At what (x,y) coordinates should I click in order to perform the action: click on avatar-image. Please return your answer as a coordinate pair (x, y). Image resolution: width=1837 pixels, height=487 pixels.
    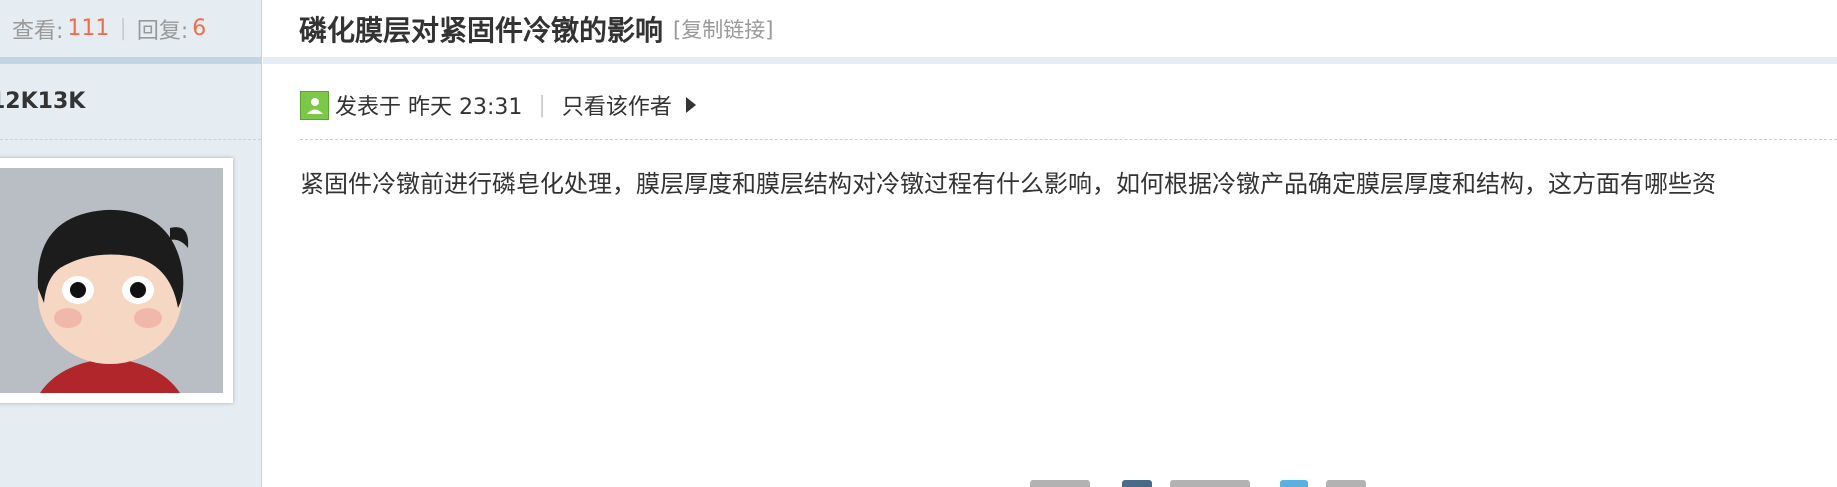
    Looking at the image, I should click on (111, 280).